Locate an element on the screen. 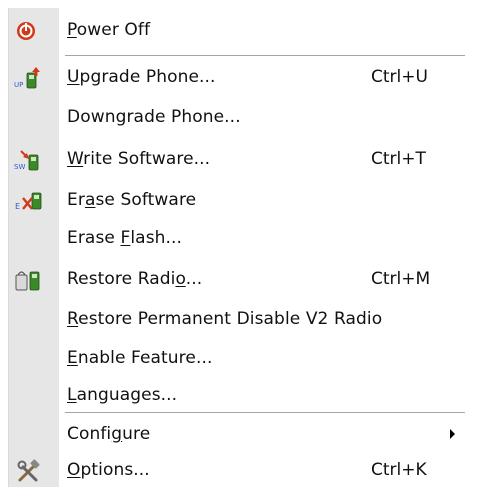 The height and width of the screenshot is (488, 477). menu-item-label: Erase Software is located at coordinates (132, 200).